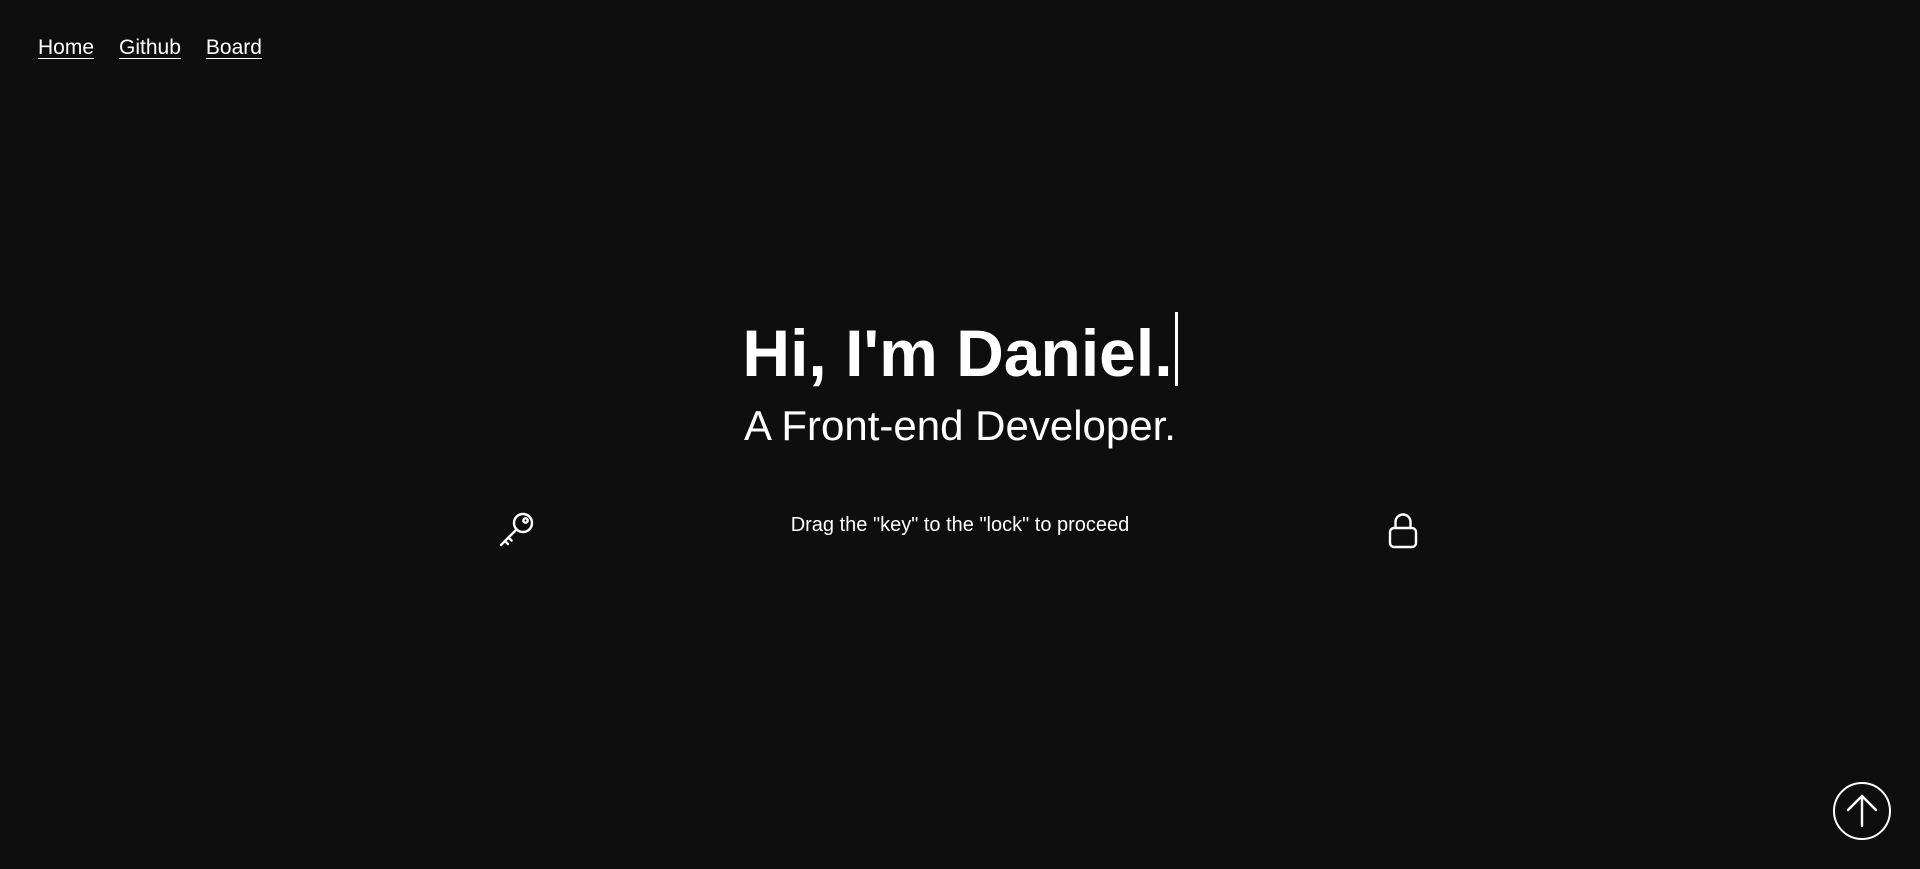 The height and width of the screenshot is (869, 1920). I want to click on lock-icon, so click(1403, 531).